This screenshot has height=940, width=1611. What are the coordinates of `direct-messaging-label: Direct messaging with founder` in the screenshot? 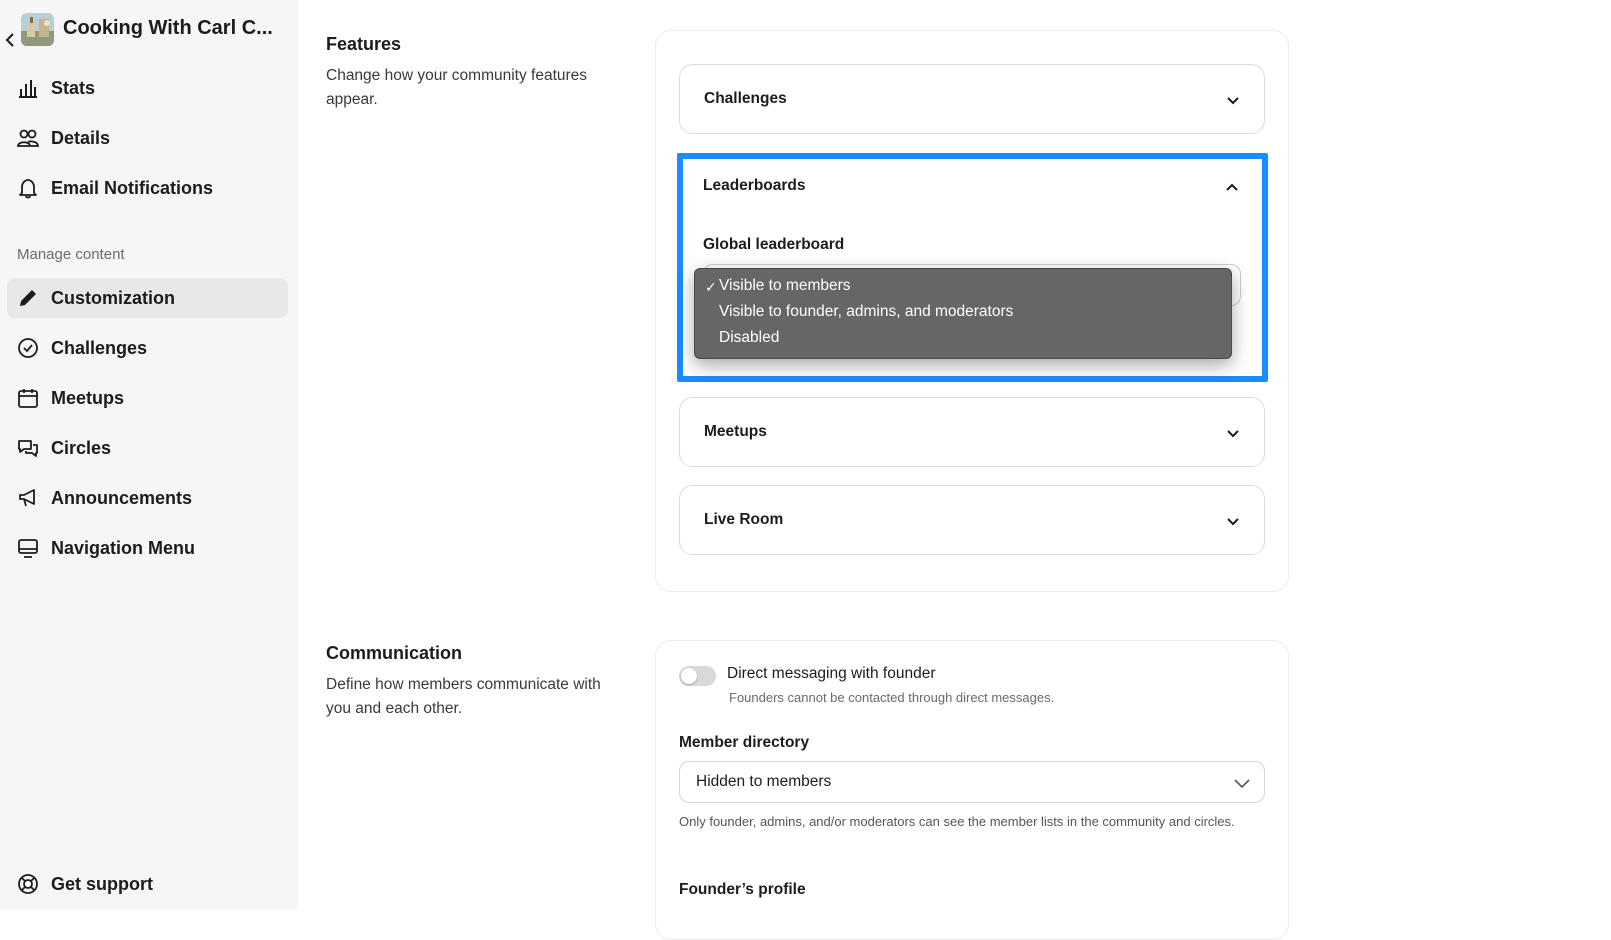 It's located at (831, 673).